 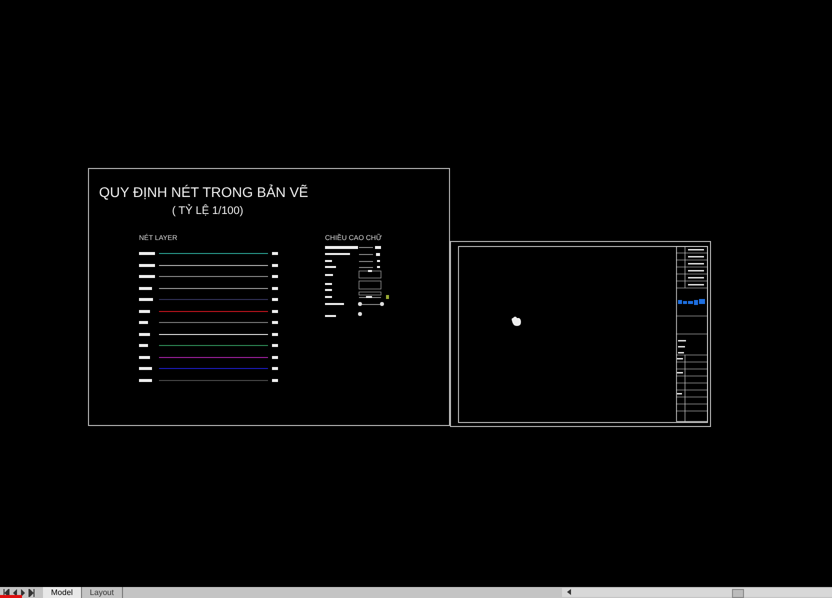 I want to click on next-tab-icon, so click(x=23, y=592).